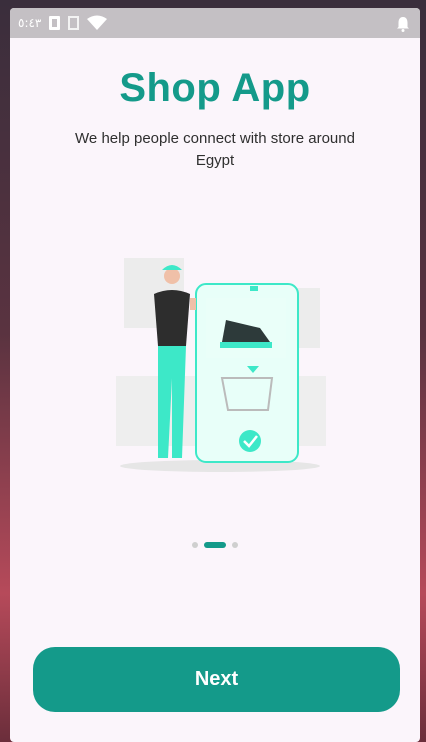 This screenshot has height=742, width=426. What do you see at coordinates (74, 23) in the screenshot?
I see `no-sim-icon` at bounding box center [74, 23].